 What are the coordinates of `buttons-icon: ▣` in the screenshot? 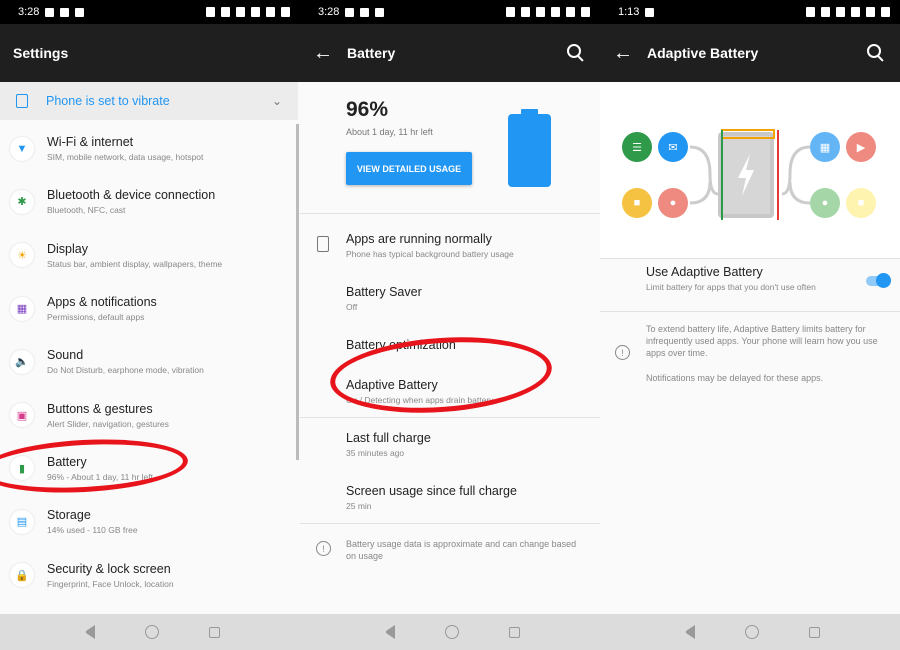 It's located at (22, 415).